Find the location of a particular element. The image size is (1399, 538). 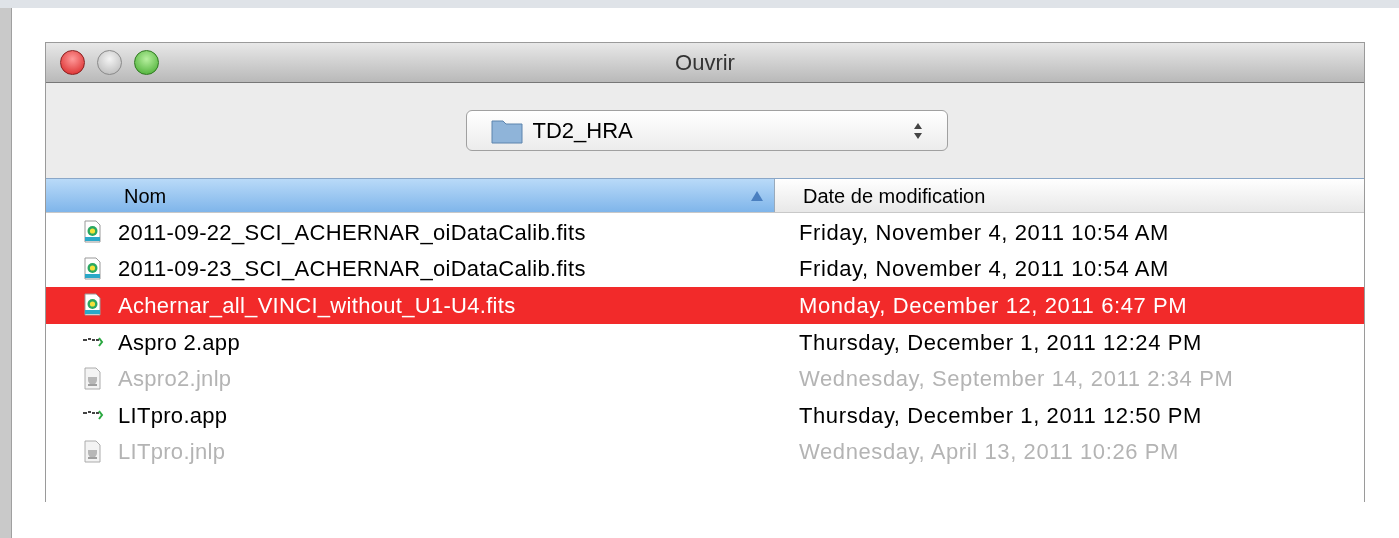

close-button is located at coordinates (72, 62).